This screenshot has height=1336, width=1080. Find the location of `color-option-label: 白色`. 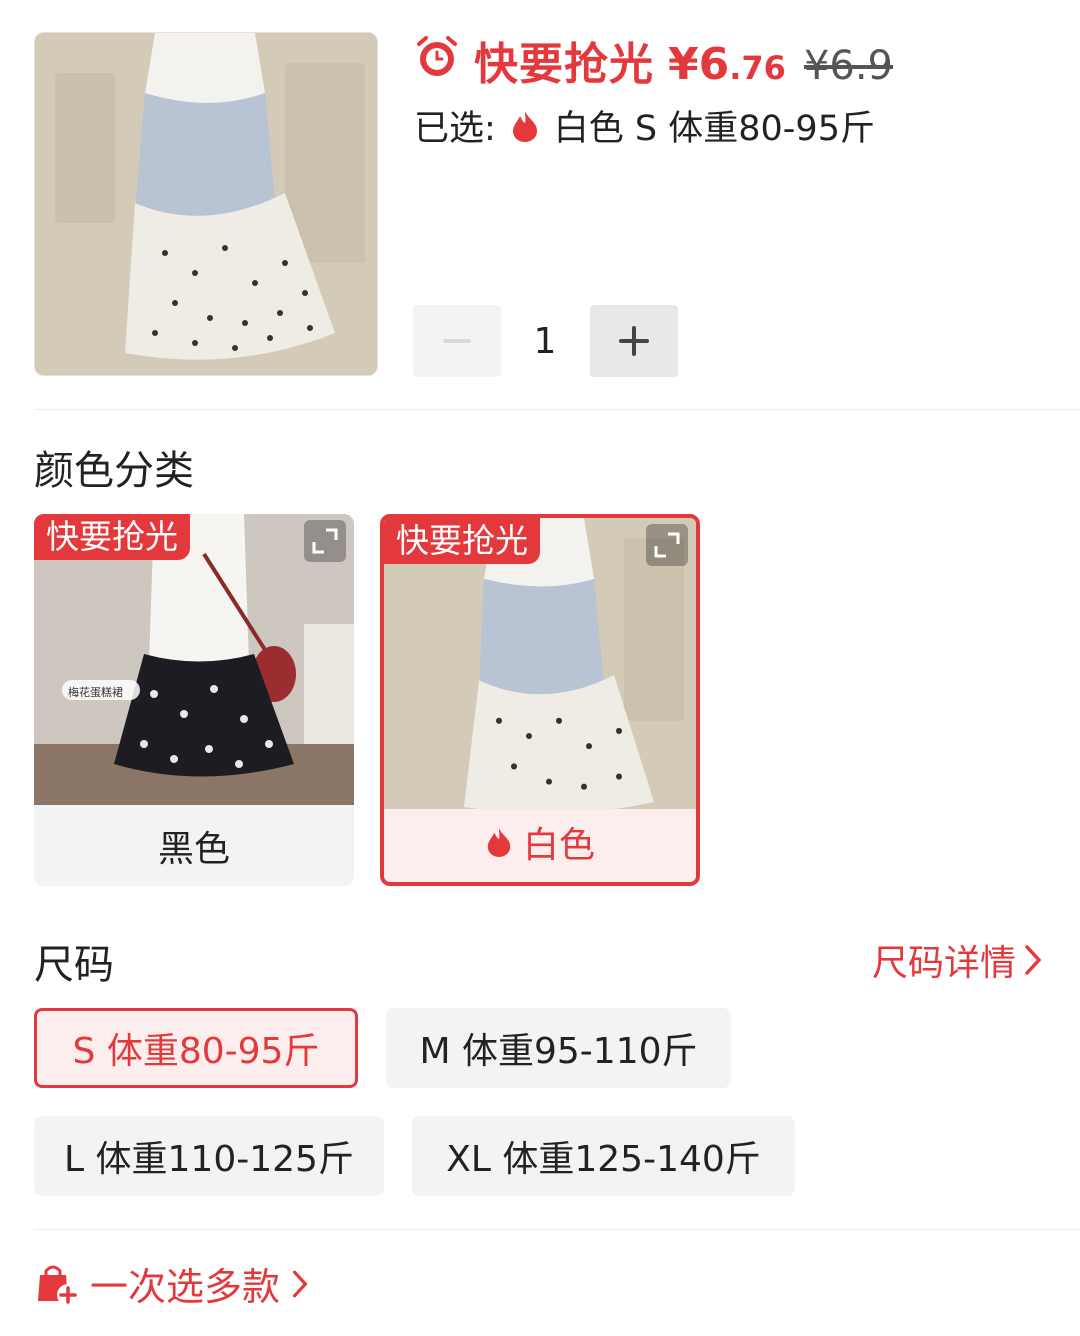

color-option-label: 白色 is located at coordinates (540, 841).